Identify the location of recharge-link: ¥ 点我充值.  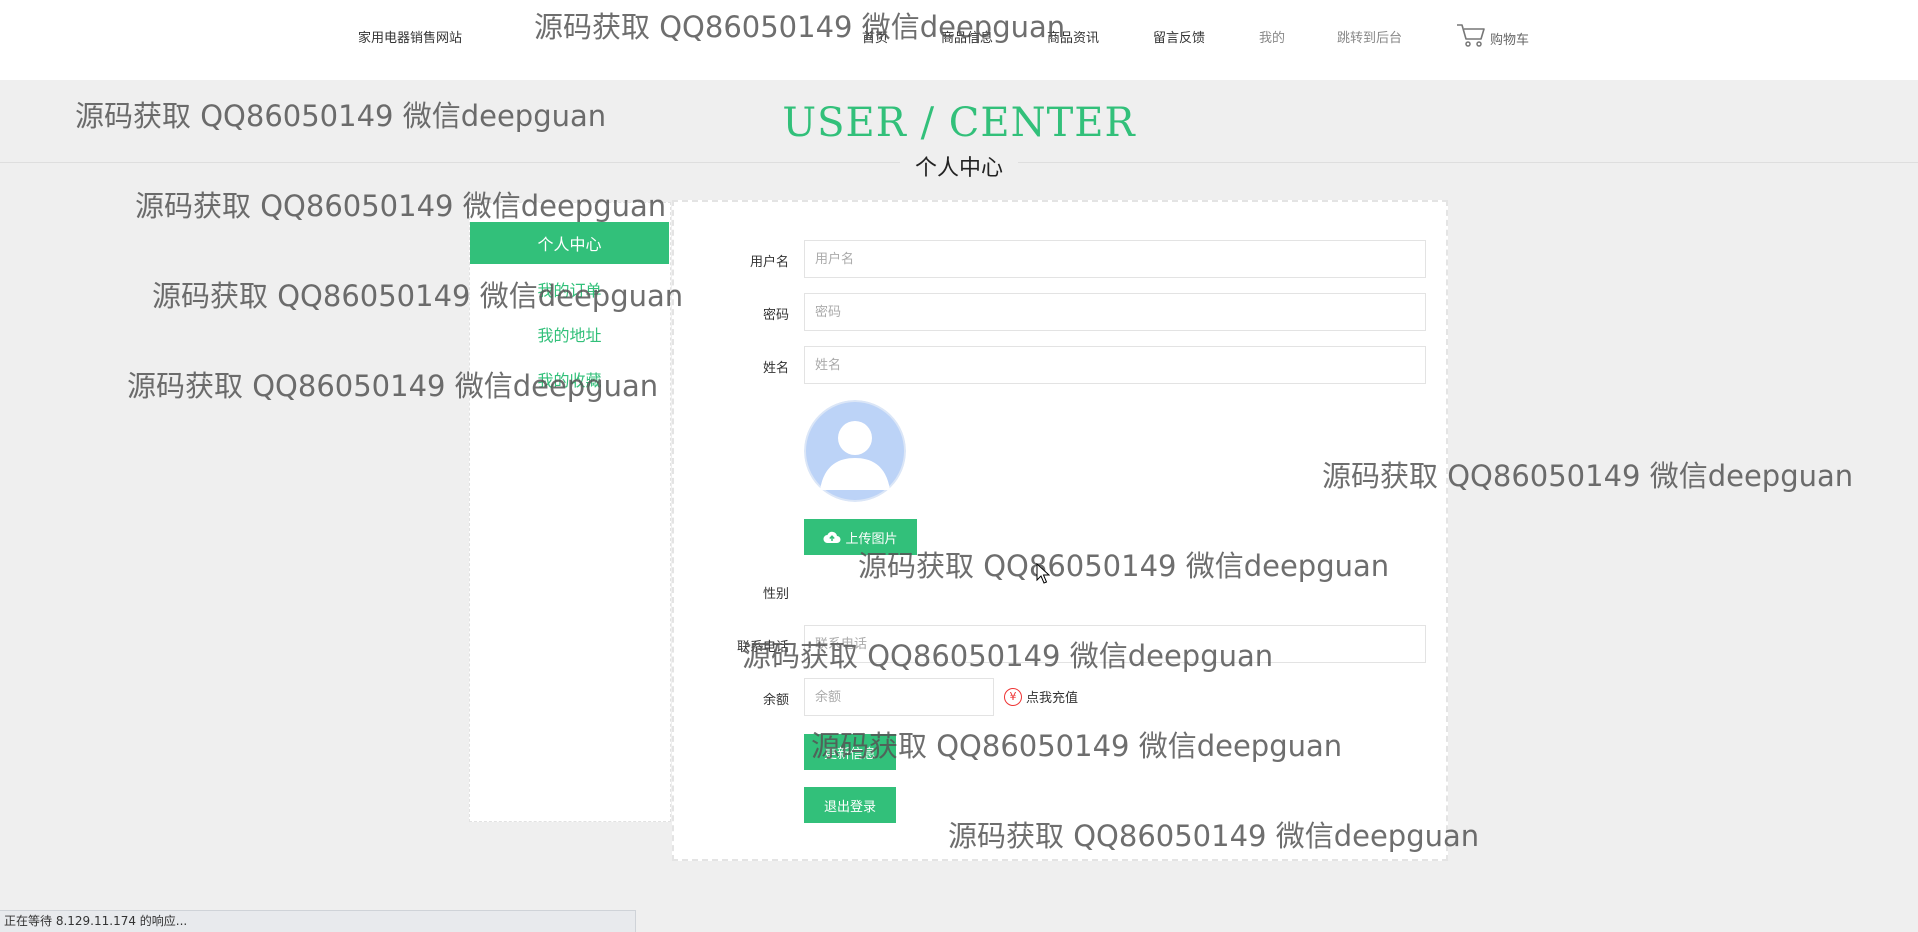
(1041, 696).